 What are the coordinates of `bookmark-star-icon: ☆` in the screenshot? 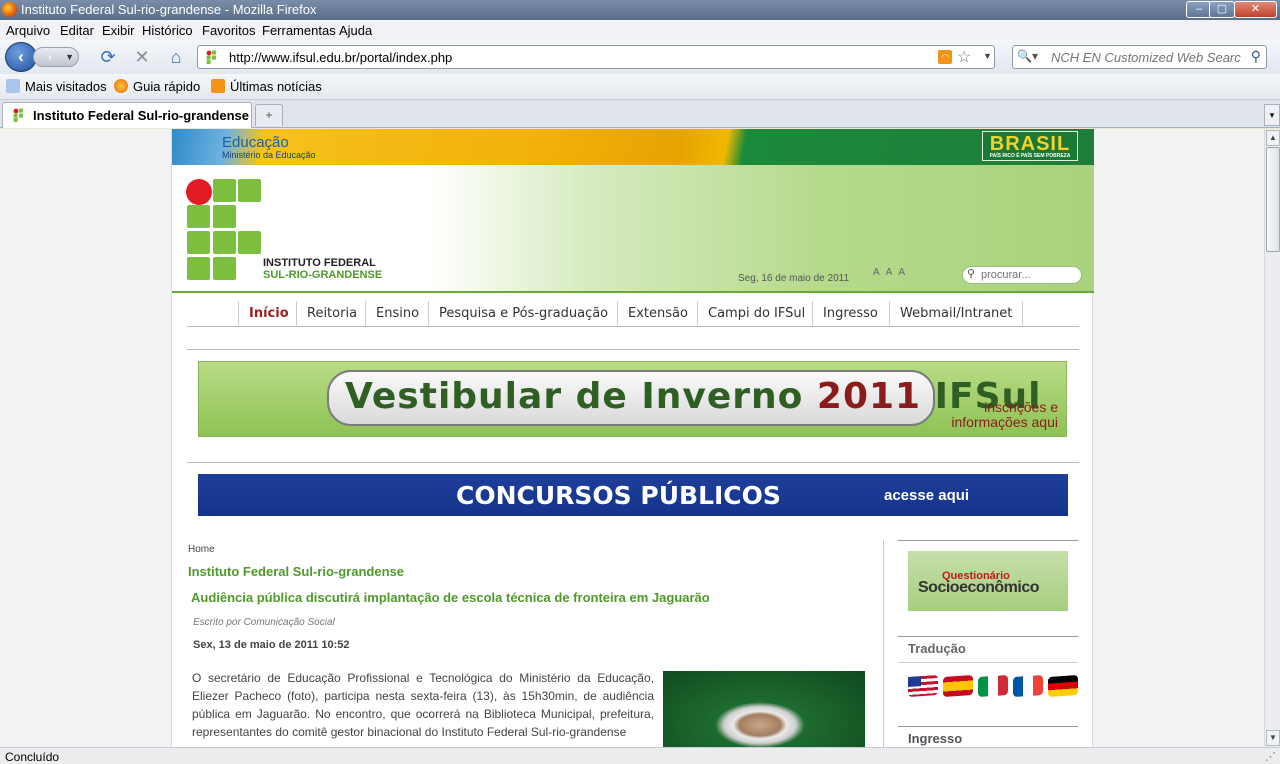 It's located at (964, 57).